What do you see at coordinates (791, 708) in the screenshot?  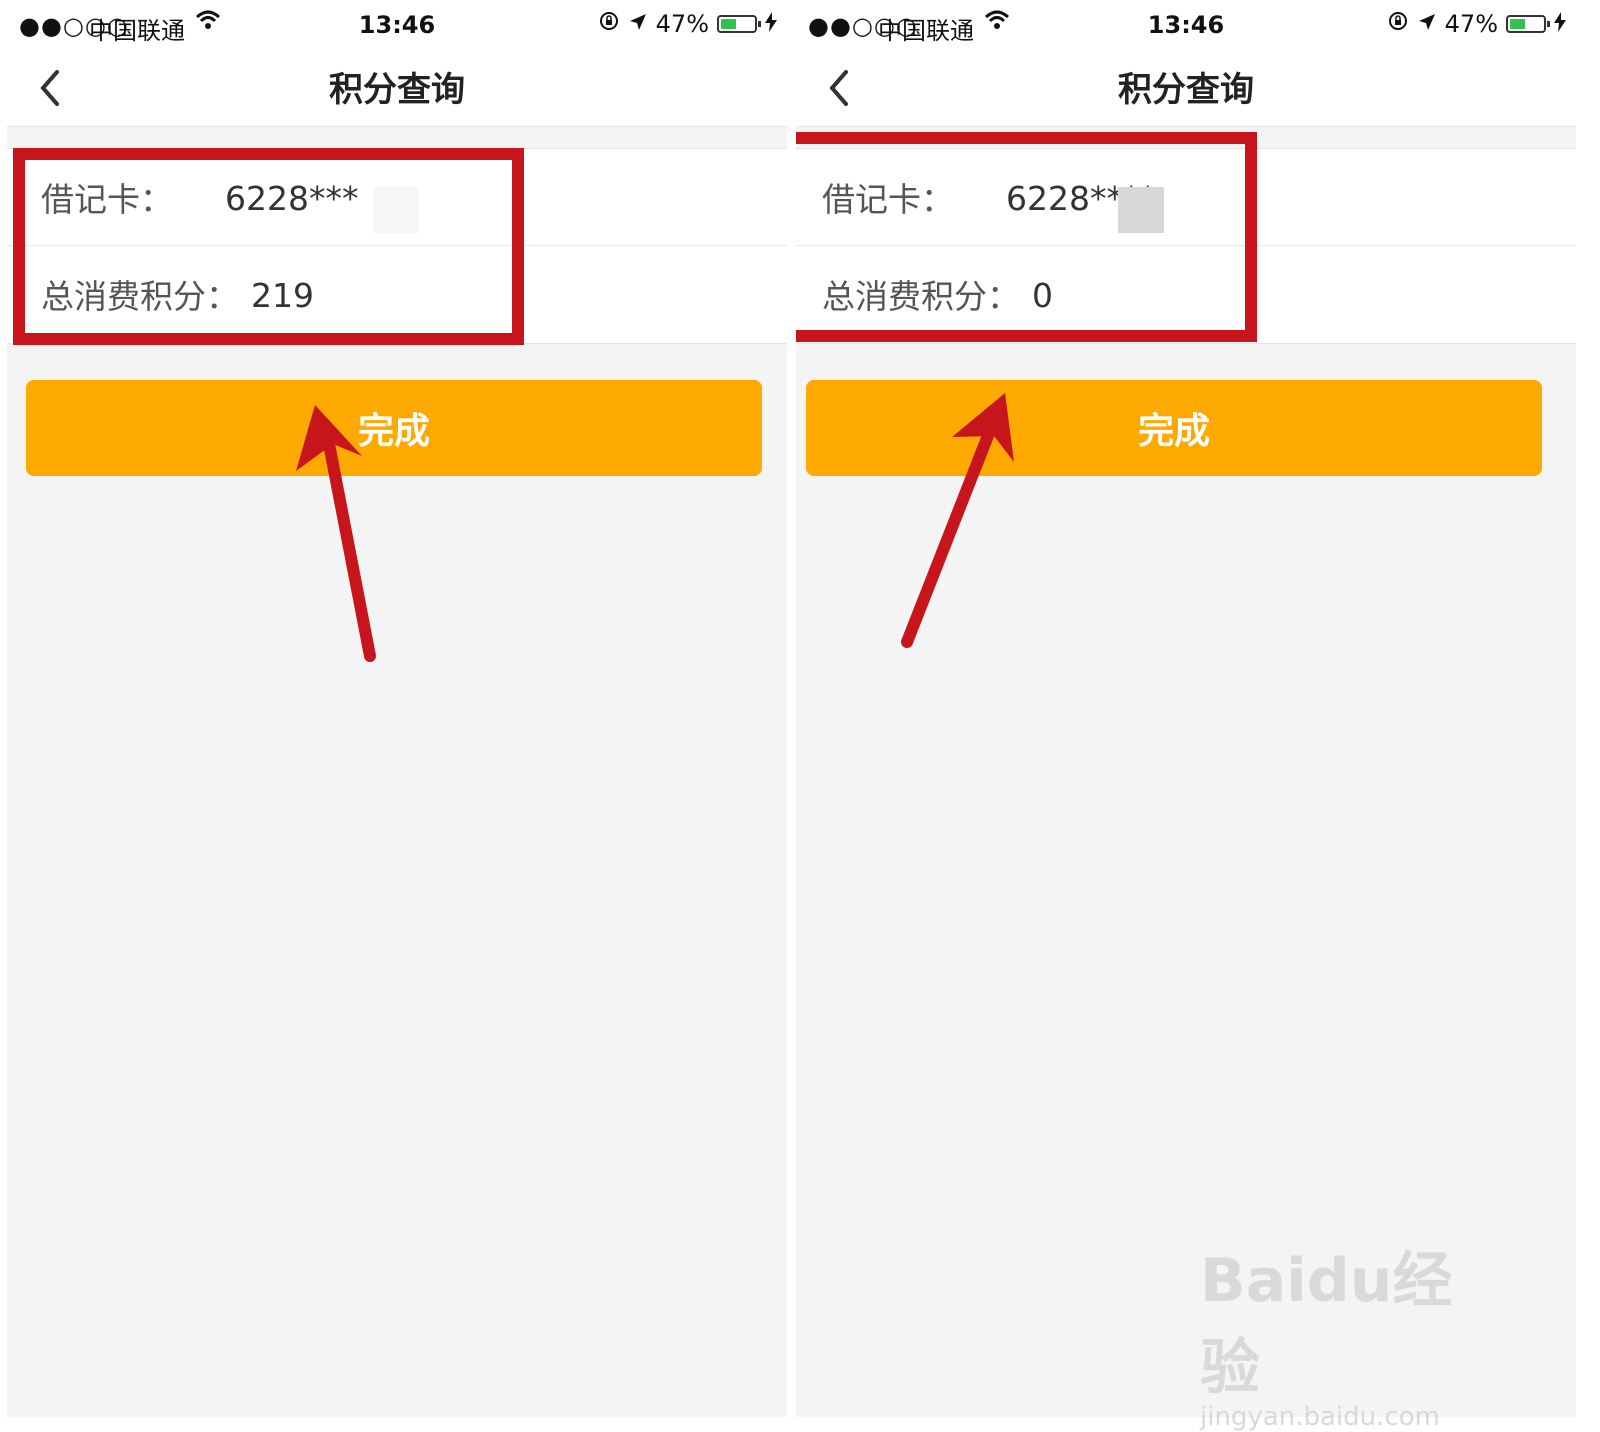 I see `panel-divider` at bounding box center [791, 708].